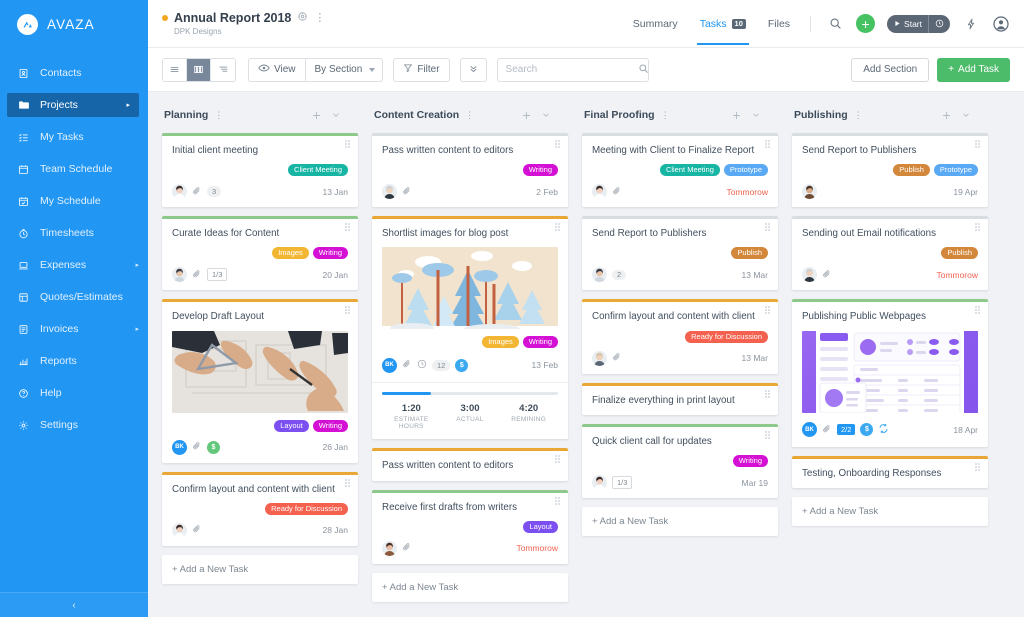 The height and width of the screenshot is (617, 1024). I want to click on sidebar-item-invoices: Invoices ▸, so click(74, 329).